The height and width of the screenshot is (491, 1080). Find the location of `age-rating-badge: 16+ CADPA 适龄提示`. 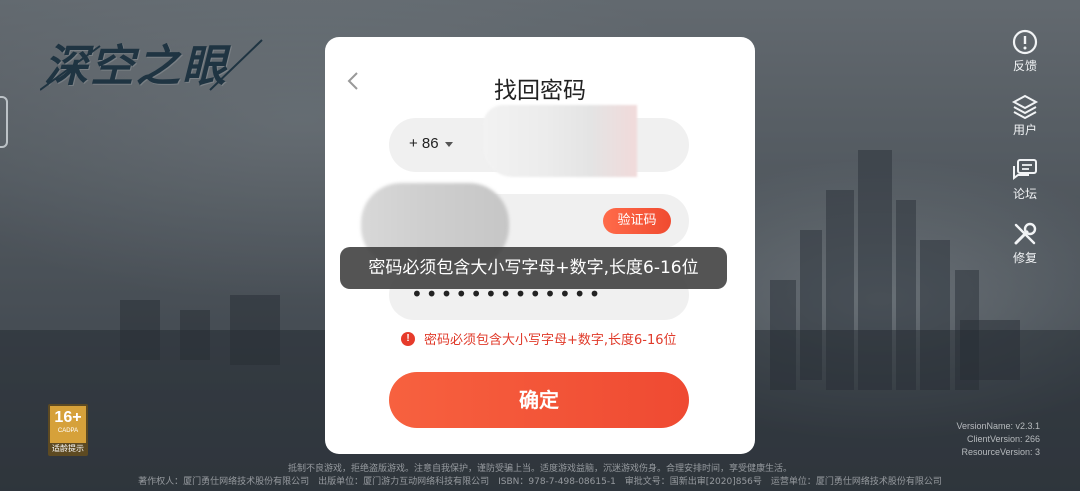

age-rating-badge: 16+ CADPA 适龄提示 is located at coordinates (68, 430).